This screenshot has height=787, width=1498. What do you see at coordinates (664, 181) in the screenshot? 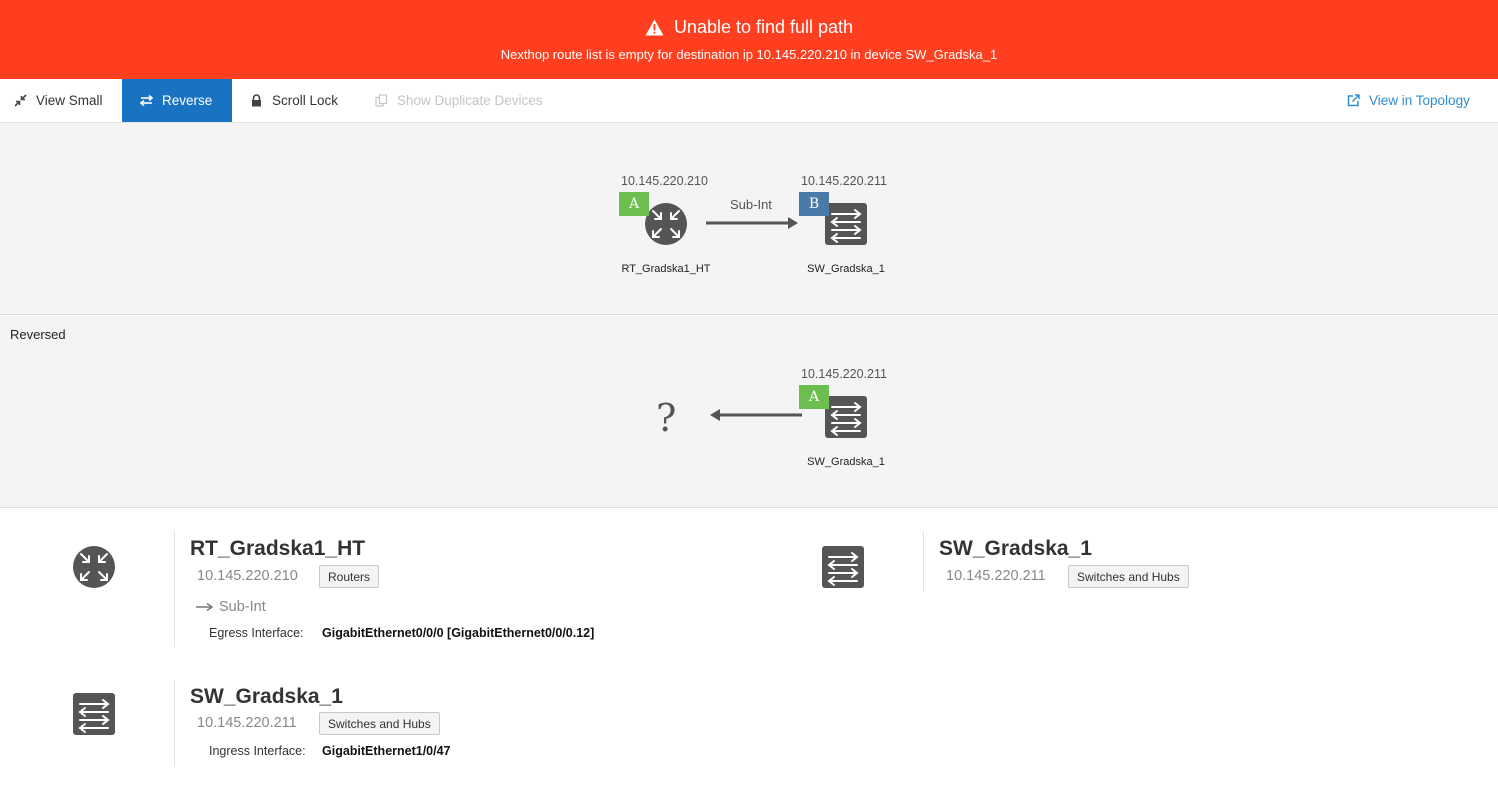
I see `source-ip: 10.145.220.210` at bounding box center [664, 181].